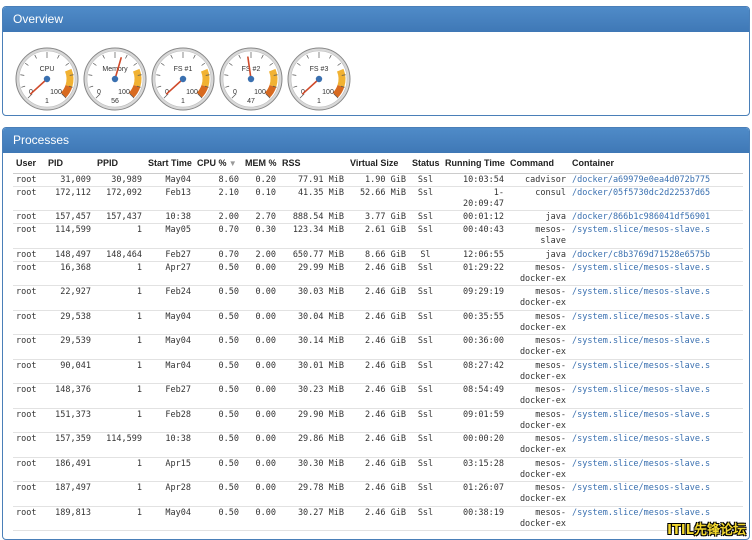 Image resolution: width=752 pixels, height=540 pixels. Describe the element at coordinates (178, 488) in the screenshot. I see `cell-start-time: Apr28` at that location.